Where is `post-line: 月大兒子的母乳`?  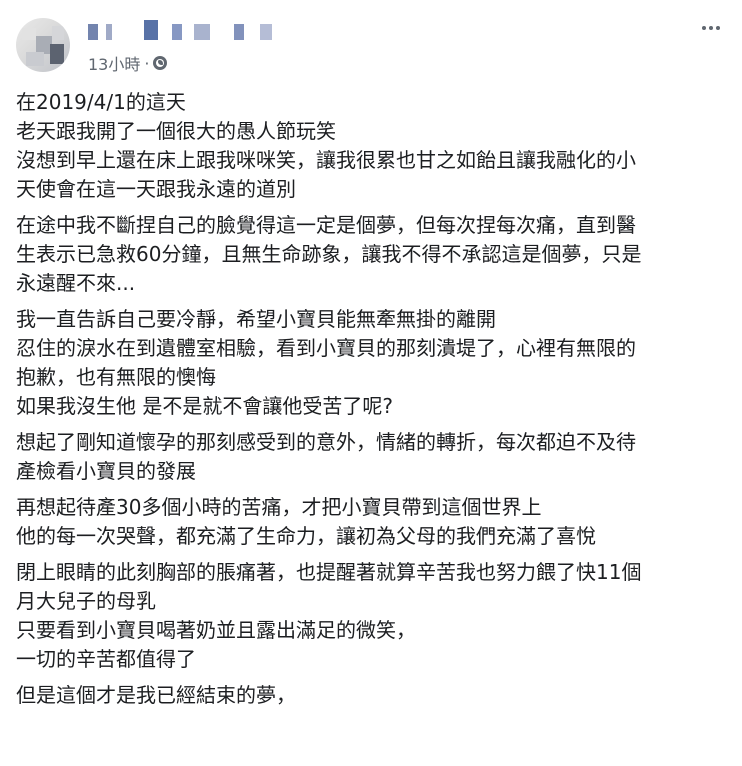 post-line: 月大兒子的母乳 is located at coordinates (86, 601).